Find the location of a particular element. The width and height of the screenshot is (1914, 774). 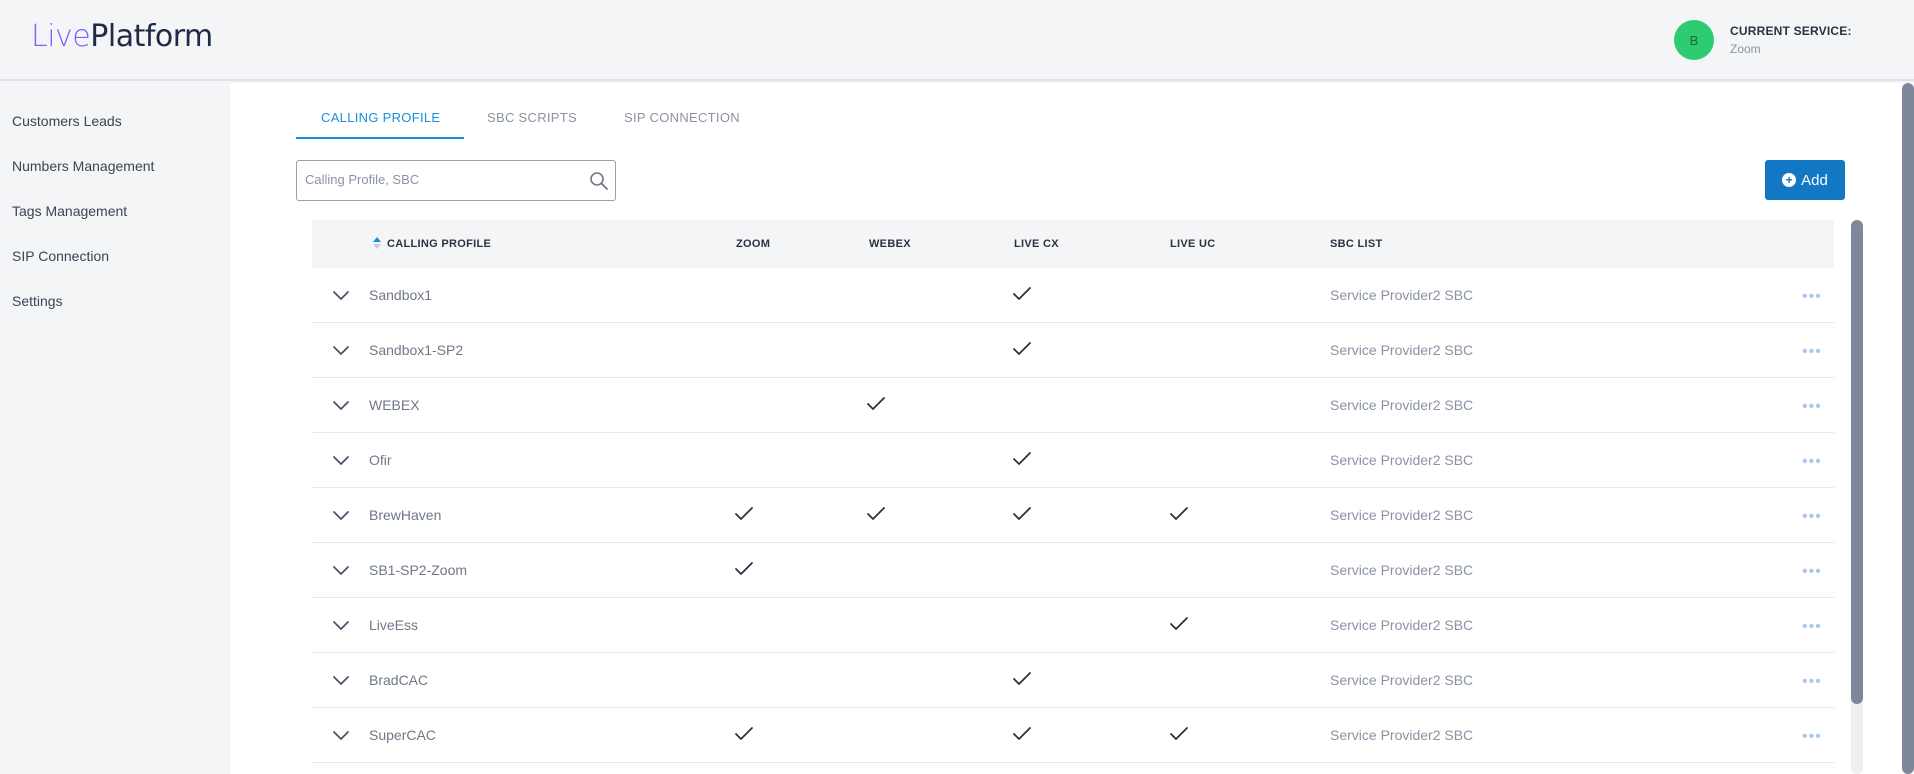

column-header-live-uc: LIVE UC is located at coordinates (1193, 244).